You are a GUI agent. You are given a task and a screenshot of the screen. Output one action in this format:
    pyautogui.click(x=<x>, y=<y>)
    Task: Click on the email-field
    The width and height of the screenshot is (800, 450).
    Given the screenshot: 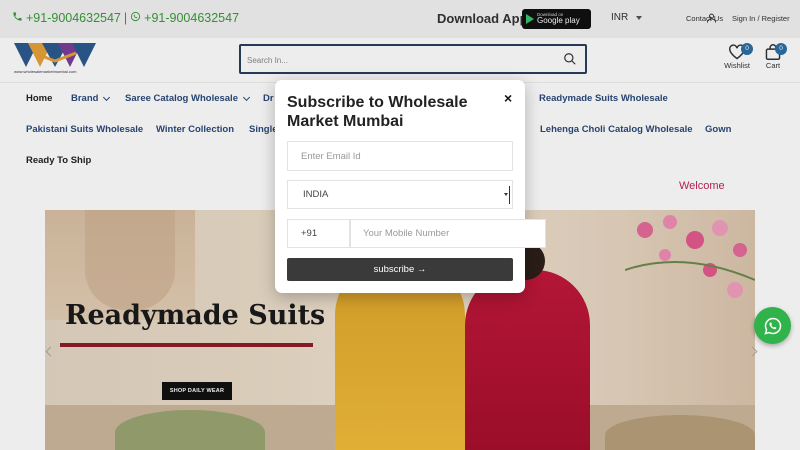 What is the action you would take?
    pyautogui.click(x=400, y=156)
    